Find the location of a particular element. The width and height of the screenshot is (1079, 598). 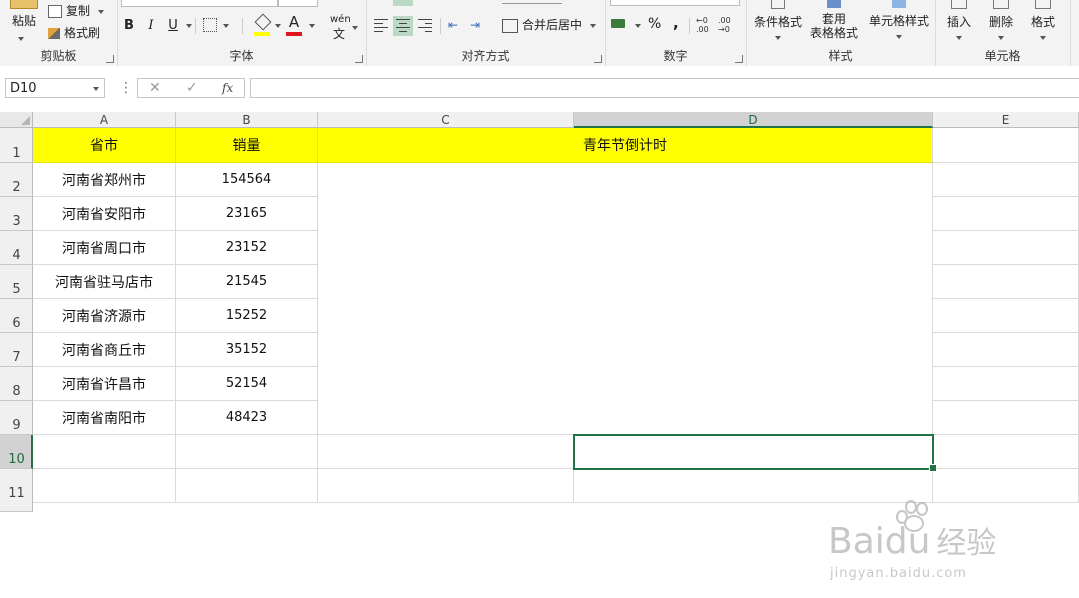

cell-b7: 35152 is located at coordinates (247, 350).